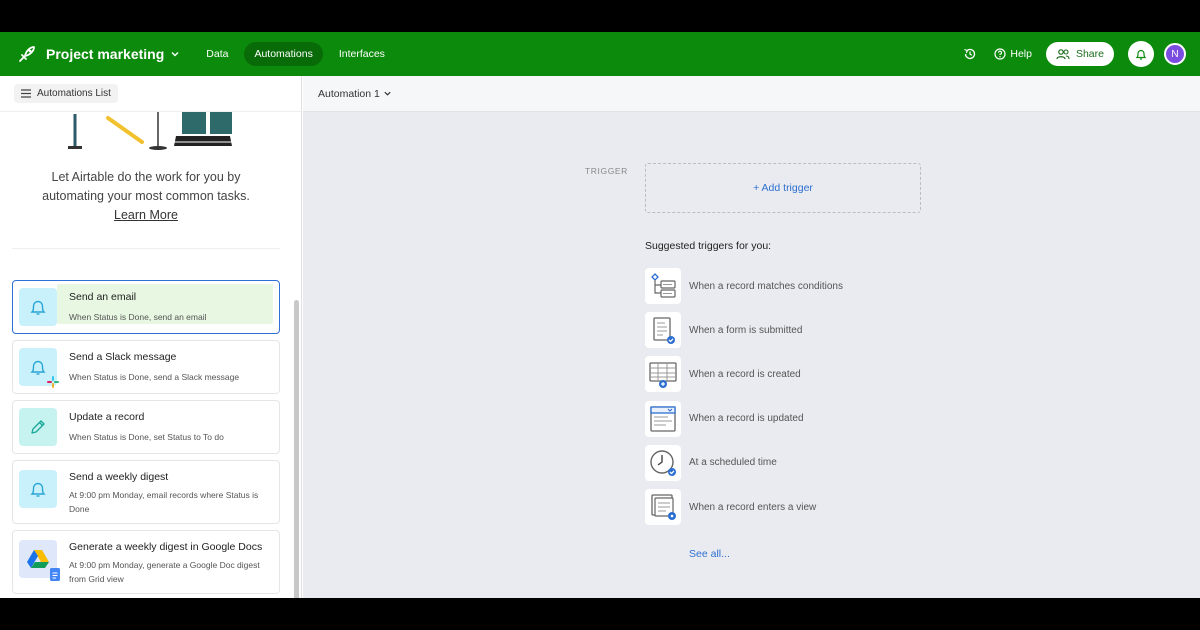 This screenshot has height=630, width=1200. I want to click on suggestion-scheduled-time: At a scheduled time, so click(795, 463).